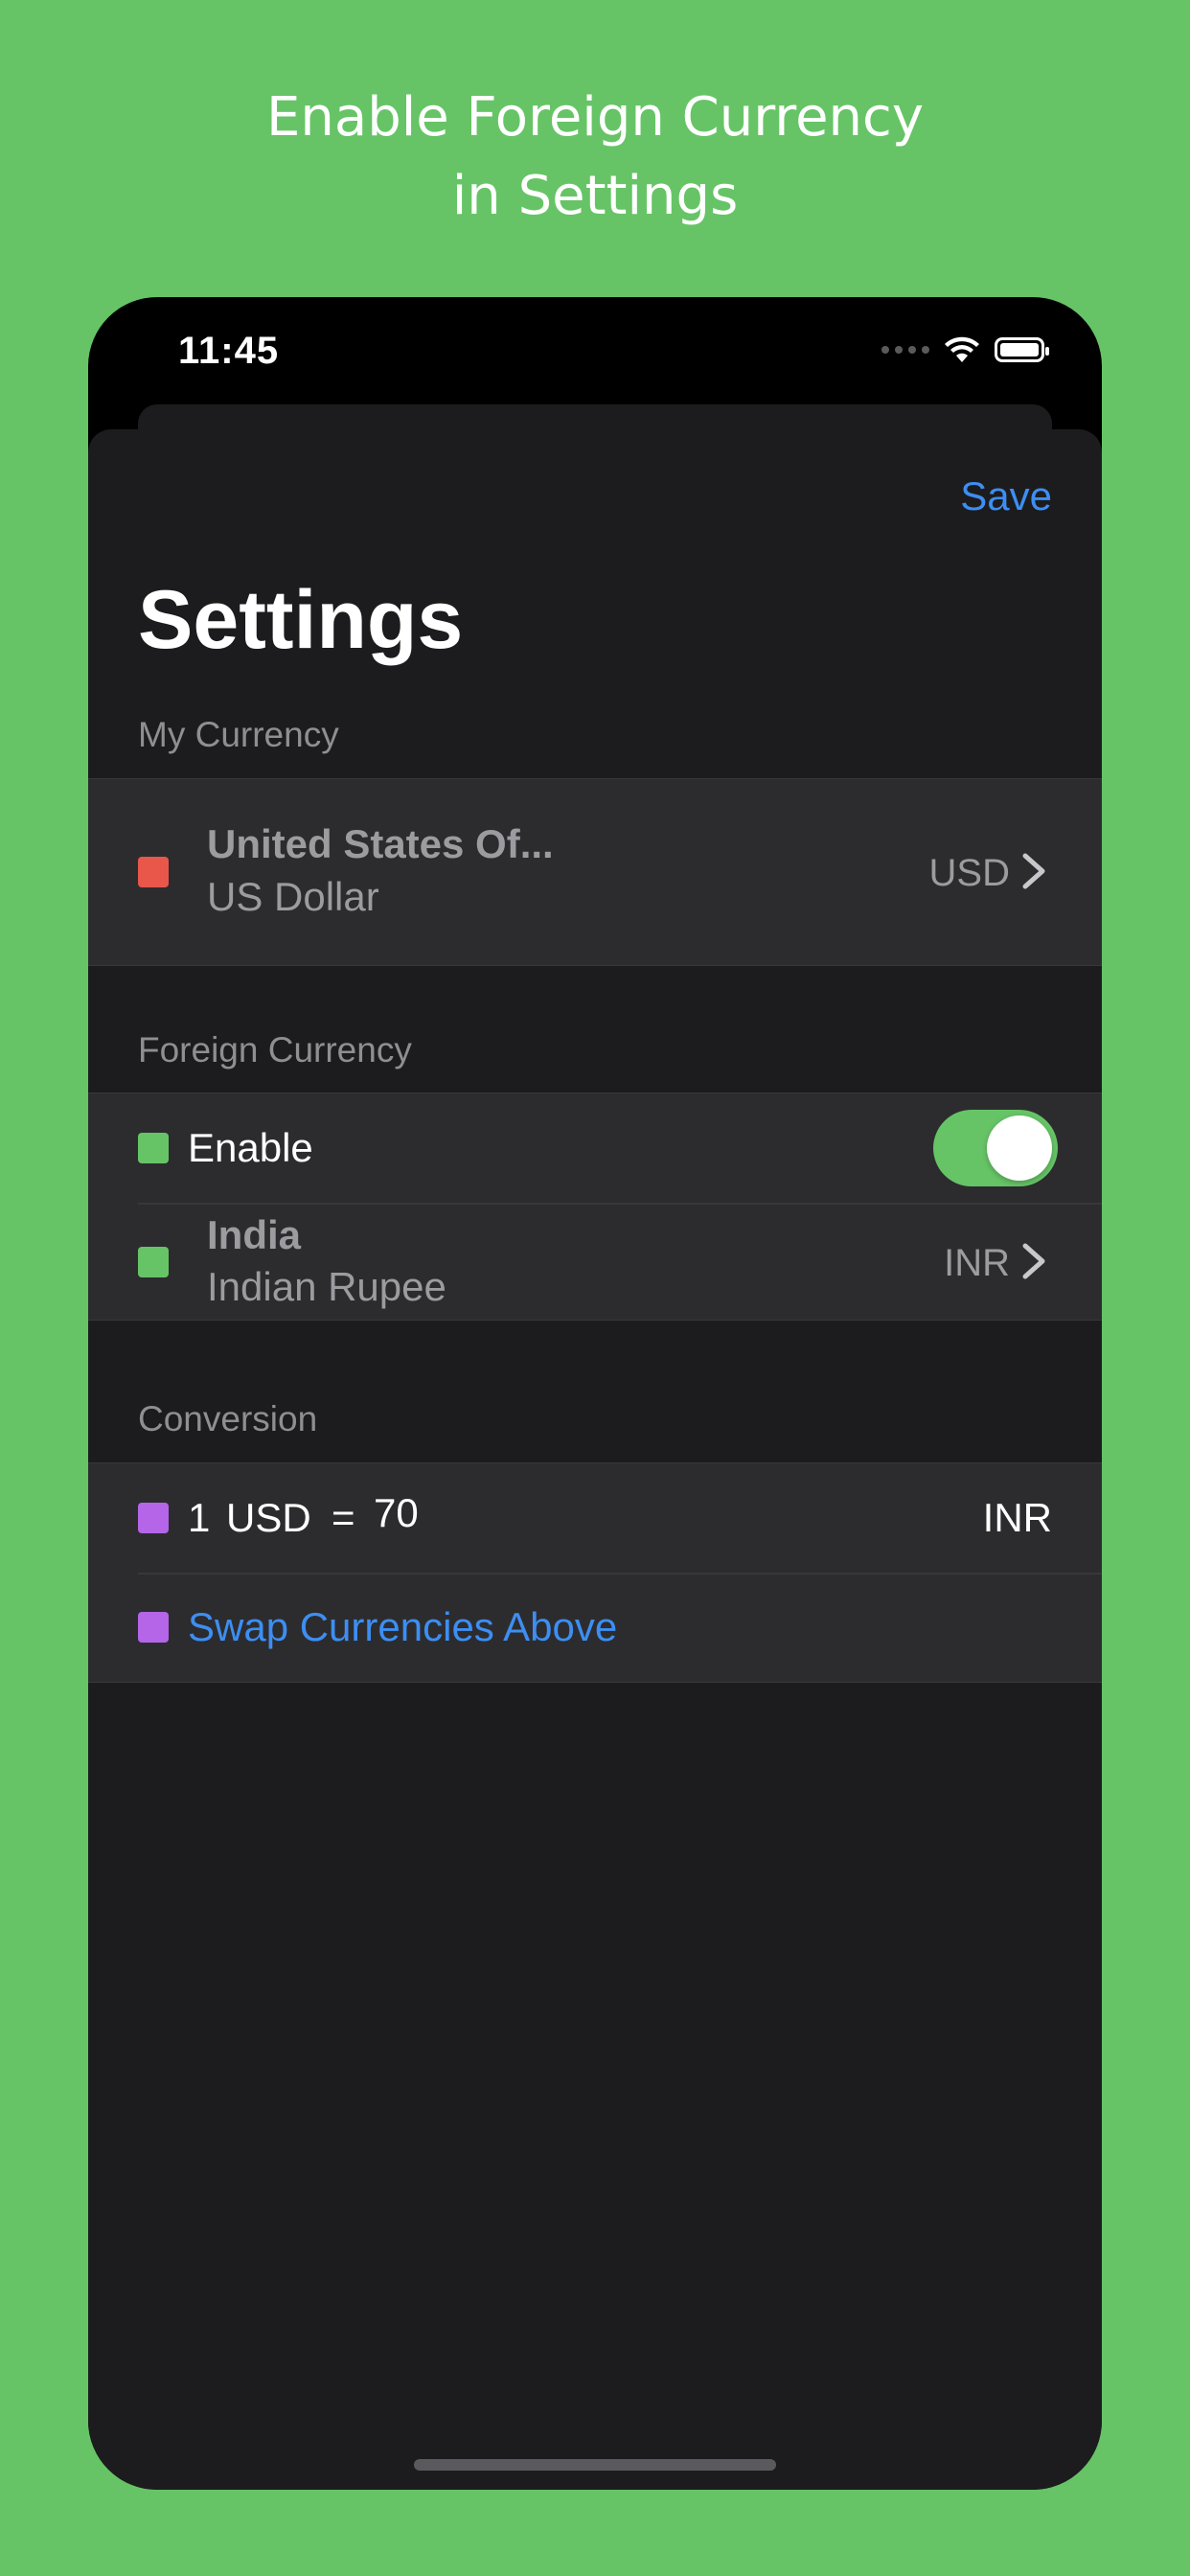 Image resolution: width=1190 pixels, height=2576 pixels. I want to click on conversion-amount: 1, so click(199, 1517).